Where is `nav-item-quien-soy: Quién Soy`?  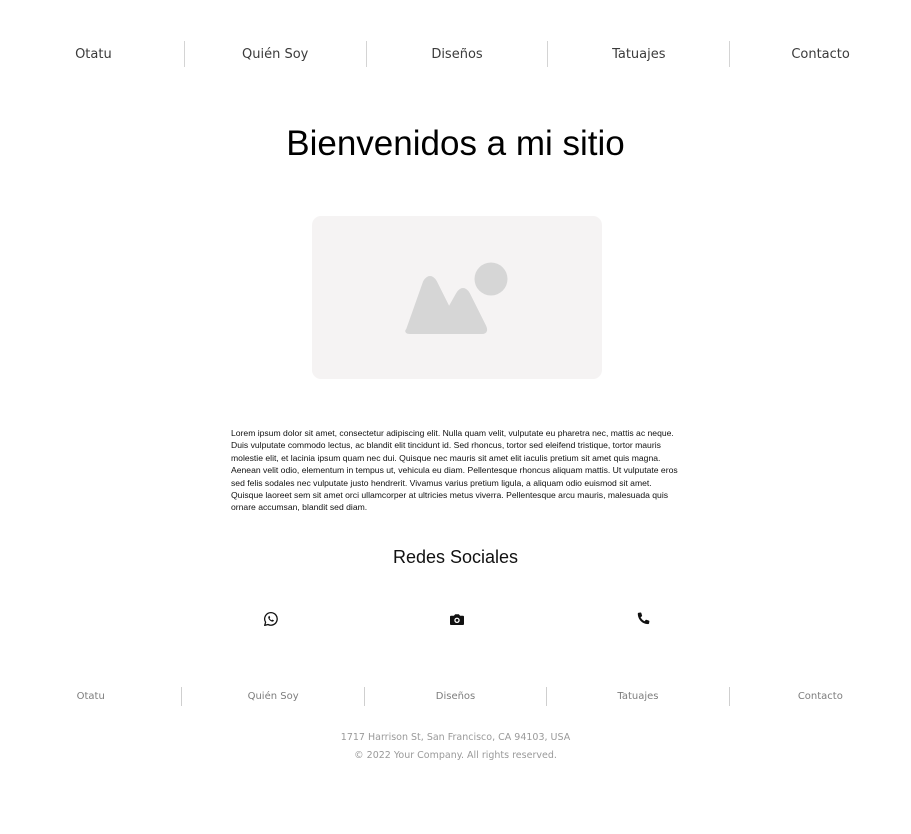
nav-item-quien-soy: Quién Soy is located at coordinates (274, 54).